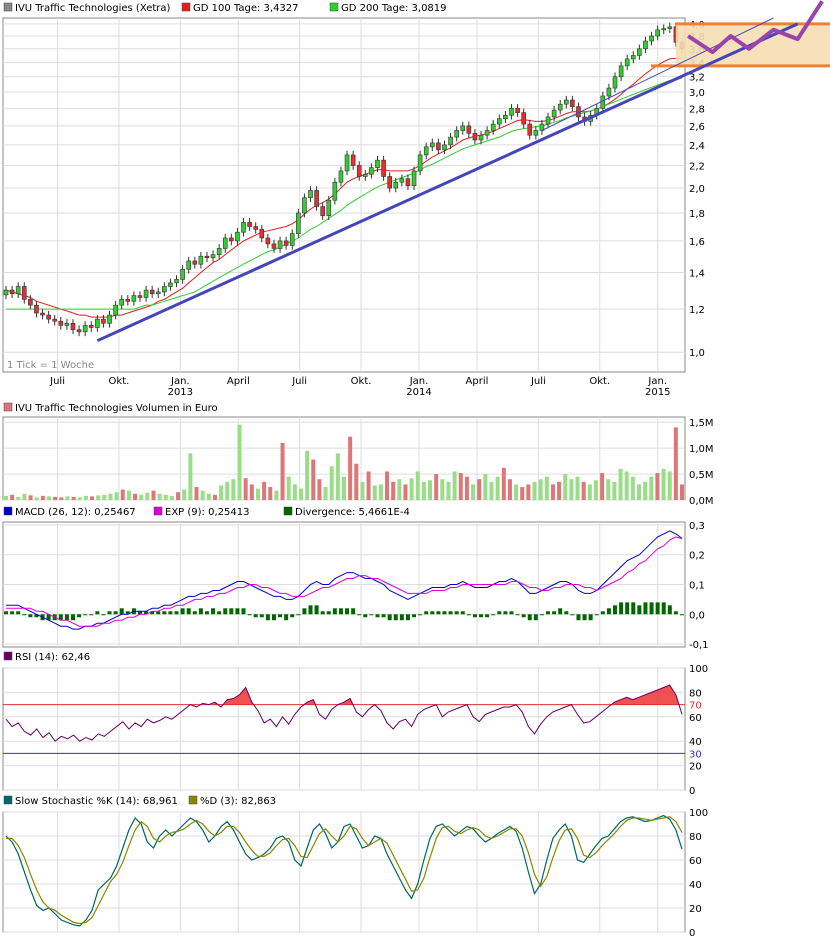 The width and height of the screenshot is (830, 945). What do you see at coordinates (697, 310) in the screenshot?
I see `price-tick-label: 1,2` at bounding box center [697, 310].